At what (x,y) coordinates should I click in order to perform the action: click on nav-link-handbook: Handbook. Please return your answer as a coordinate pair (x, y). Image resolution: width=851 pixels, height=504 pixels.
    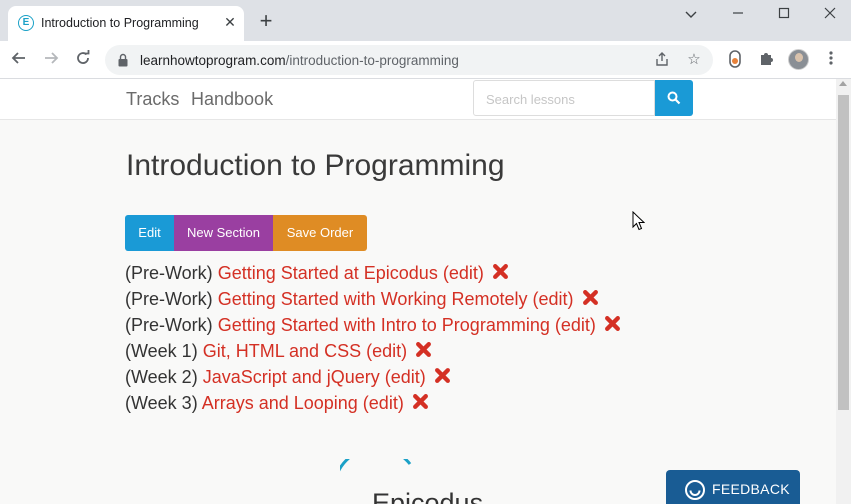
    Looking at the image, I should click on (232, 99).